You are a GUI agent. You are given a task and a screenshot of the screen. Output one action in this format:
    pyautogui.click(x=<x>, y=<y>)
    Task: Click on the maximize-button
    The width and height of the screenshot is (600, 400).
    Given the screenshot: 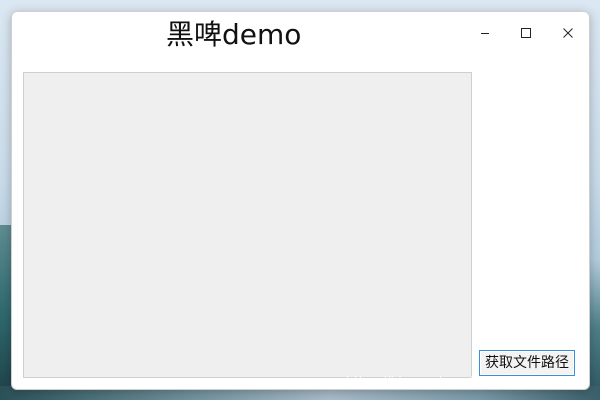 What is the action you would take?
    pyautogui.click(x=526, y=33)
    